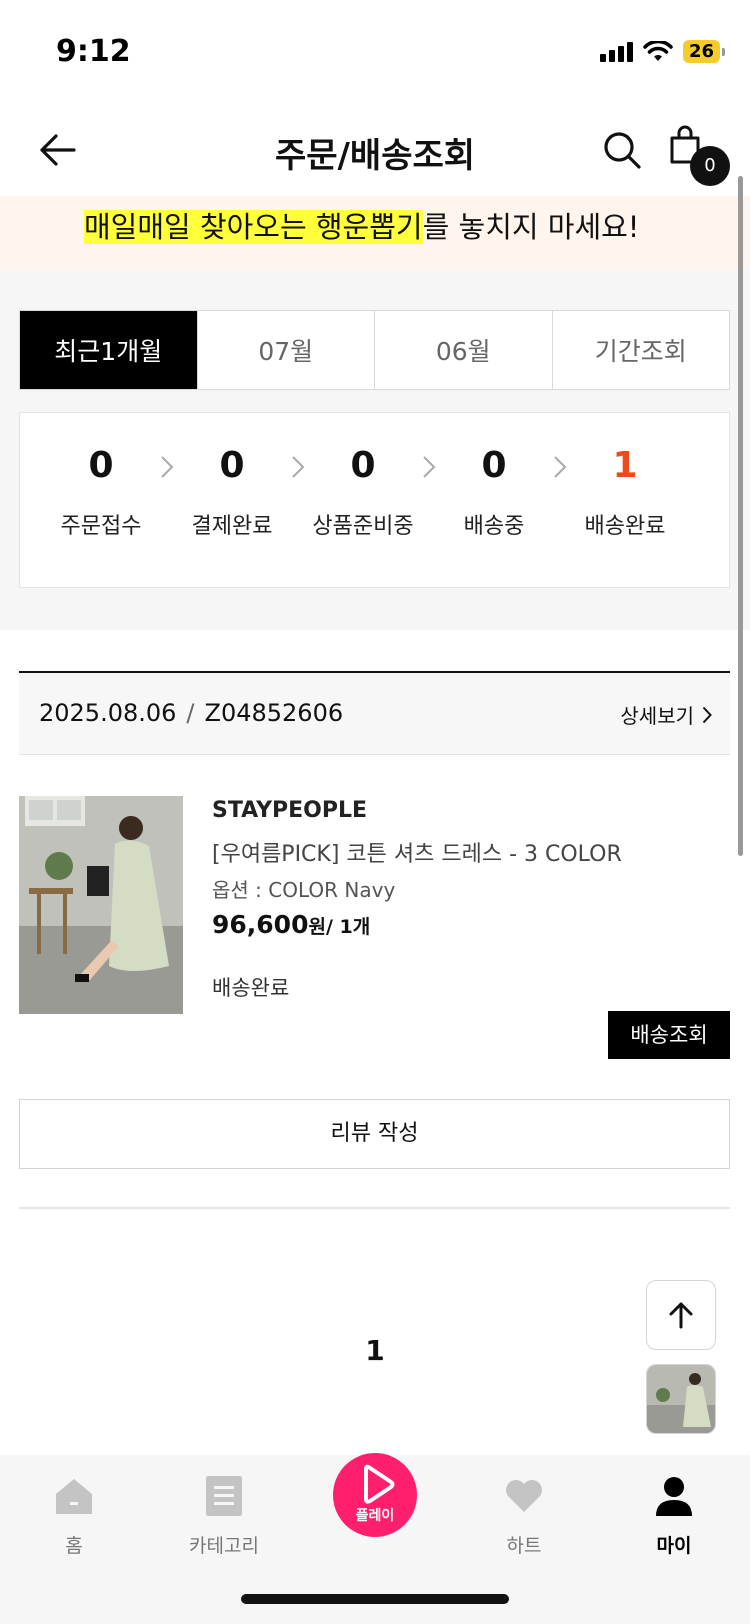  What do you see at coordinates (74, 1496) in the screenshot?
I see `home-icon` at bounding box center [74, 1496].